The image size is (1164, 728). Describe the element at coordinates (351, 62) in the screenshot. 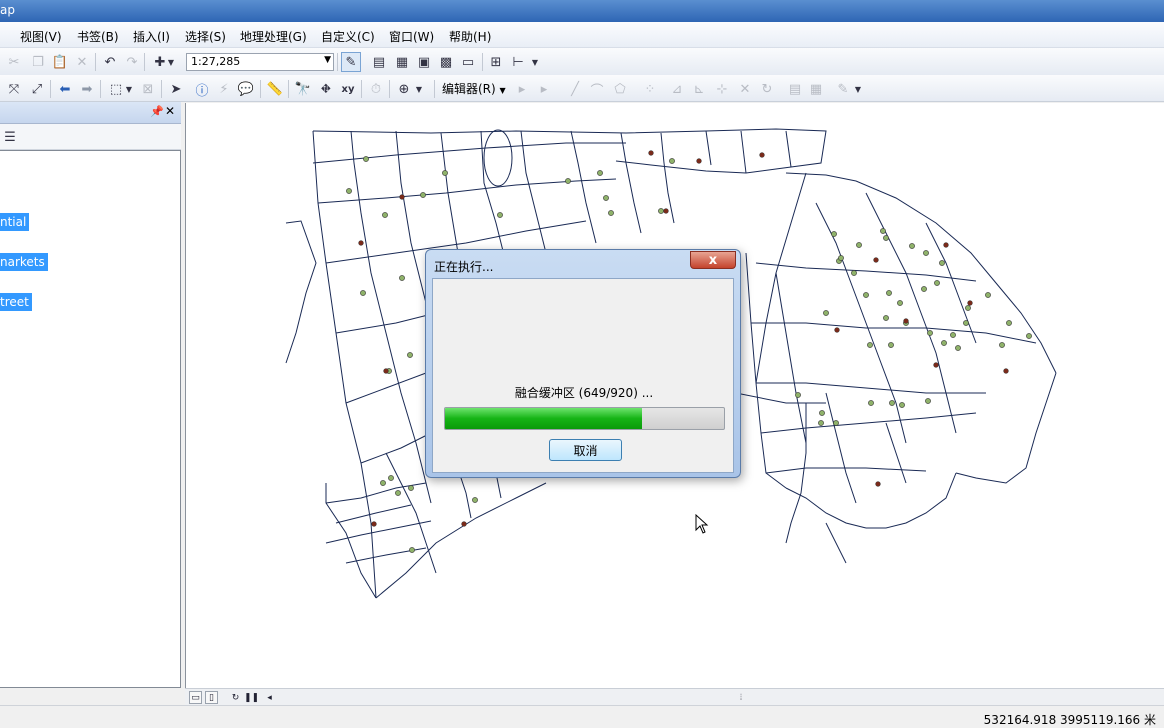

I see `editor-toolbar-icon: ✎` at that location.